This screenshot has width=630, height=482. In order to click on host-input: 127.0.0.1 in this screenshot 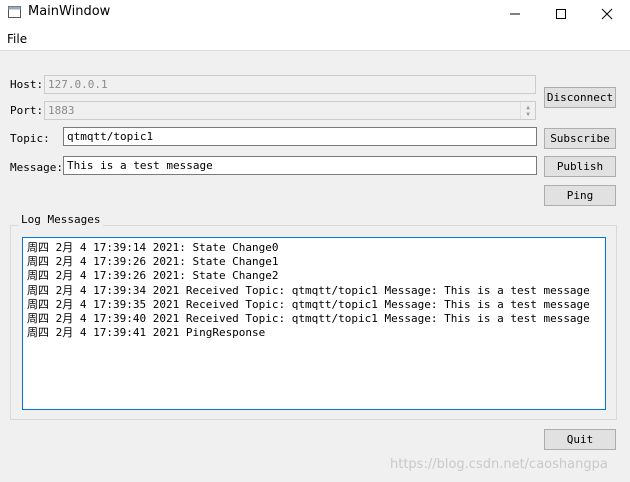, I will do `click(290, 84)`.